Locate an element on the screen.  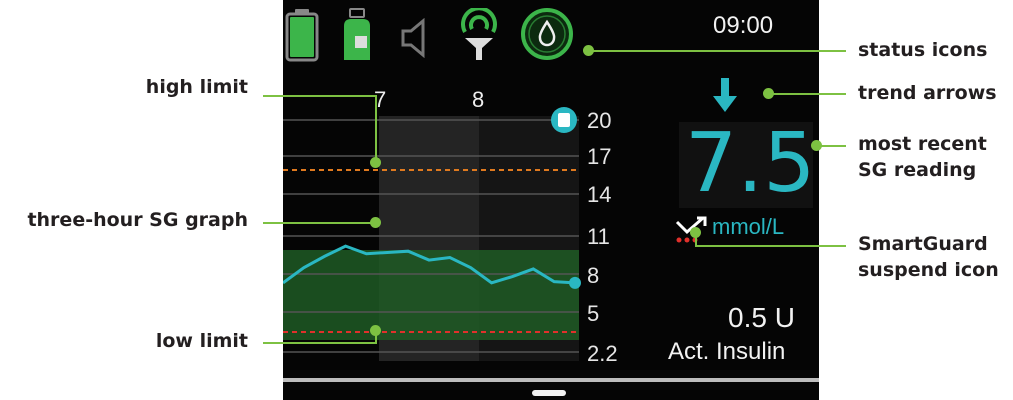
callout-status-icons: status icons is located at coordinates (923, 50).